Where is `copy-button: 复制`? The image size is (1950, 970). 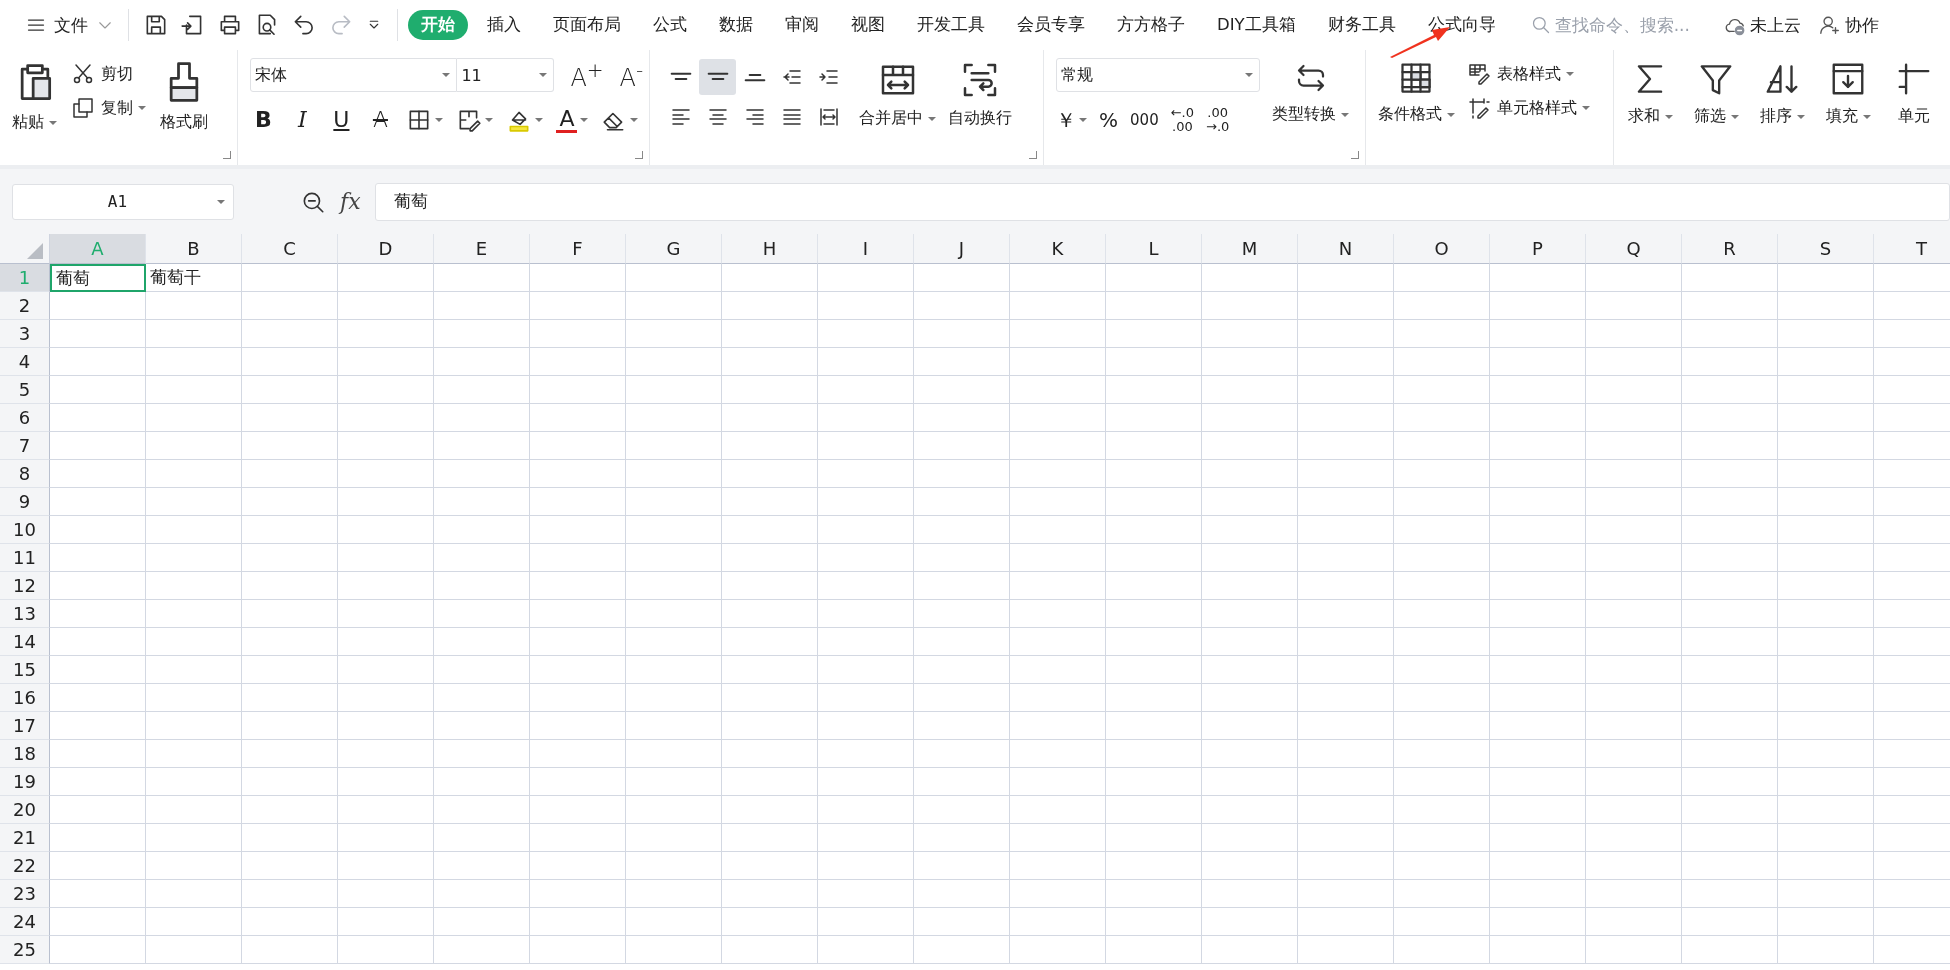 copy-button: 复制 is located at coordinates (108, 108).